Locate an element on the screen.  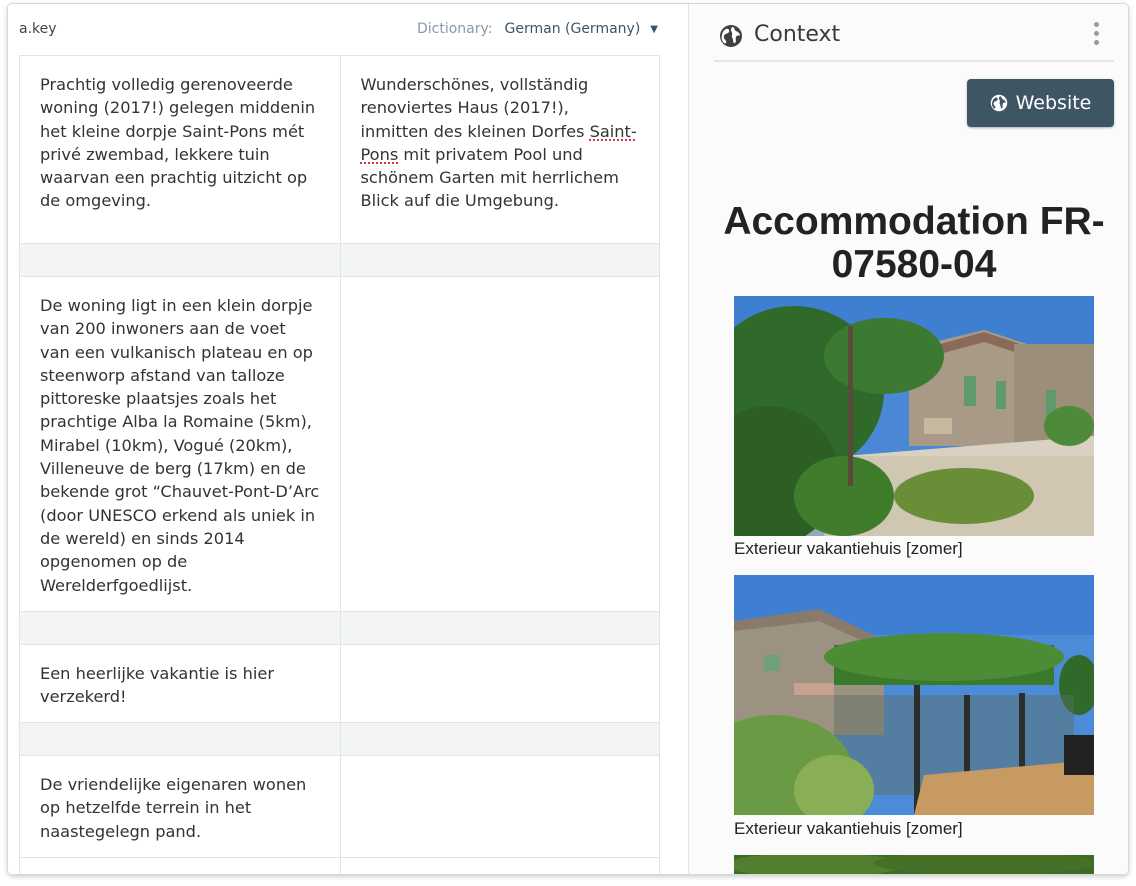
website-button: Website is located at coordinates (1040, 103).